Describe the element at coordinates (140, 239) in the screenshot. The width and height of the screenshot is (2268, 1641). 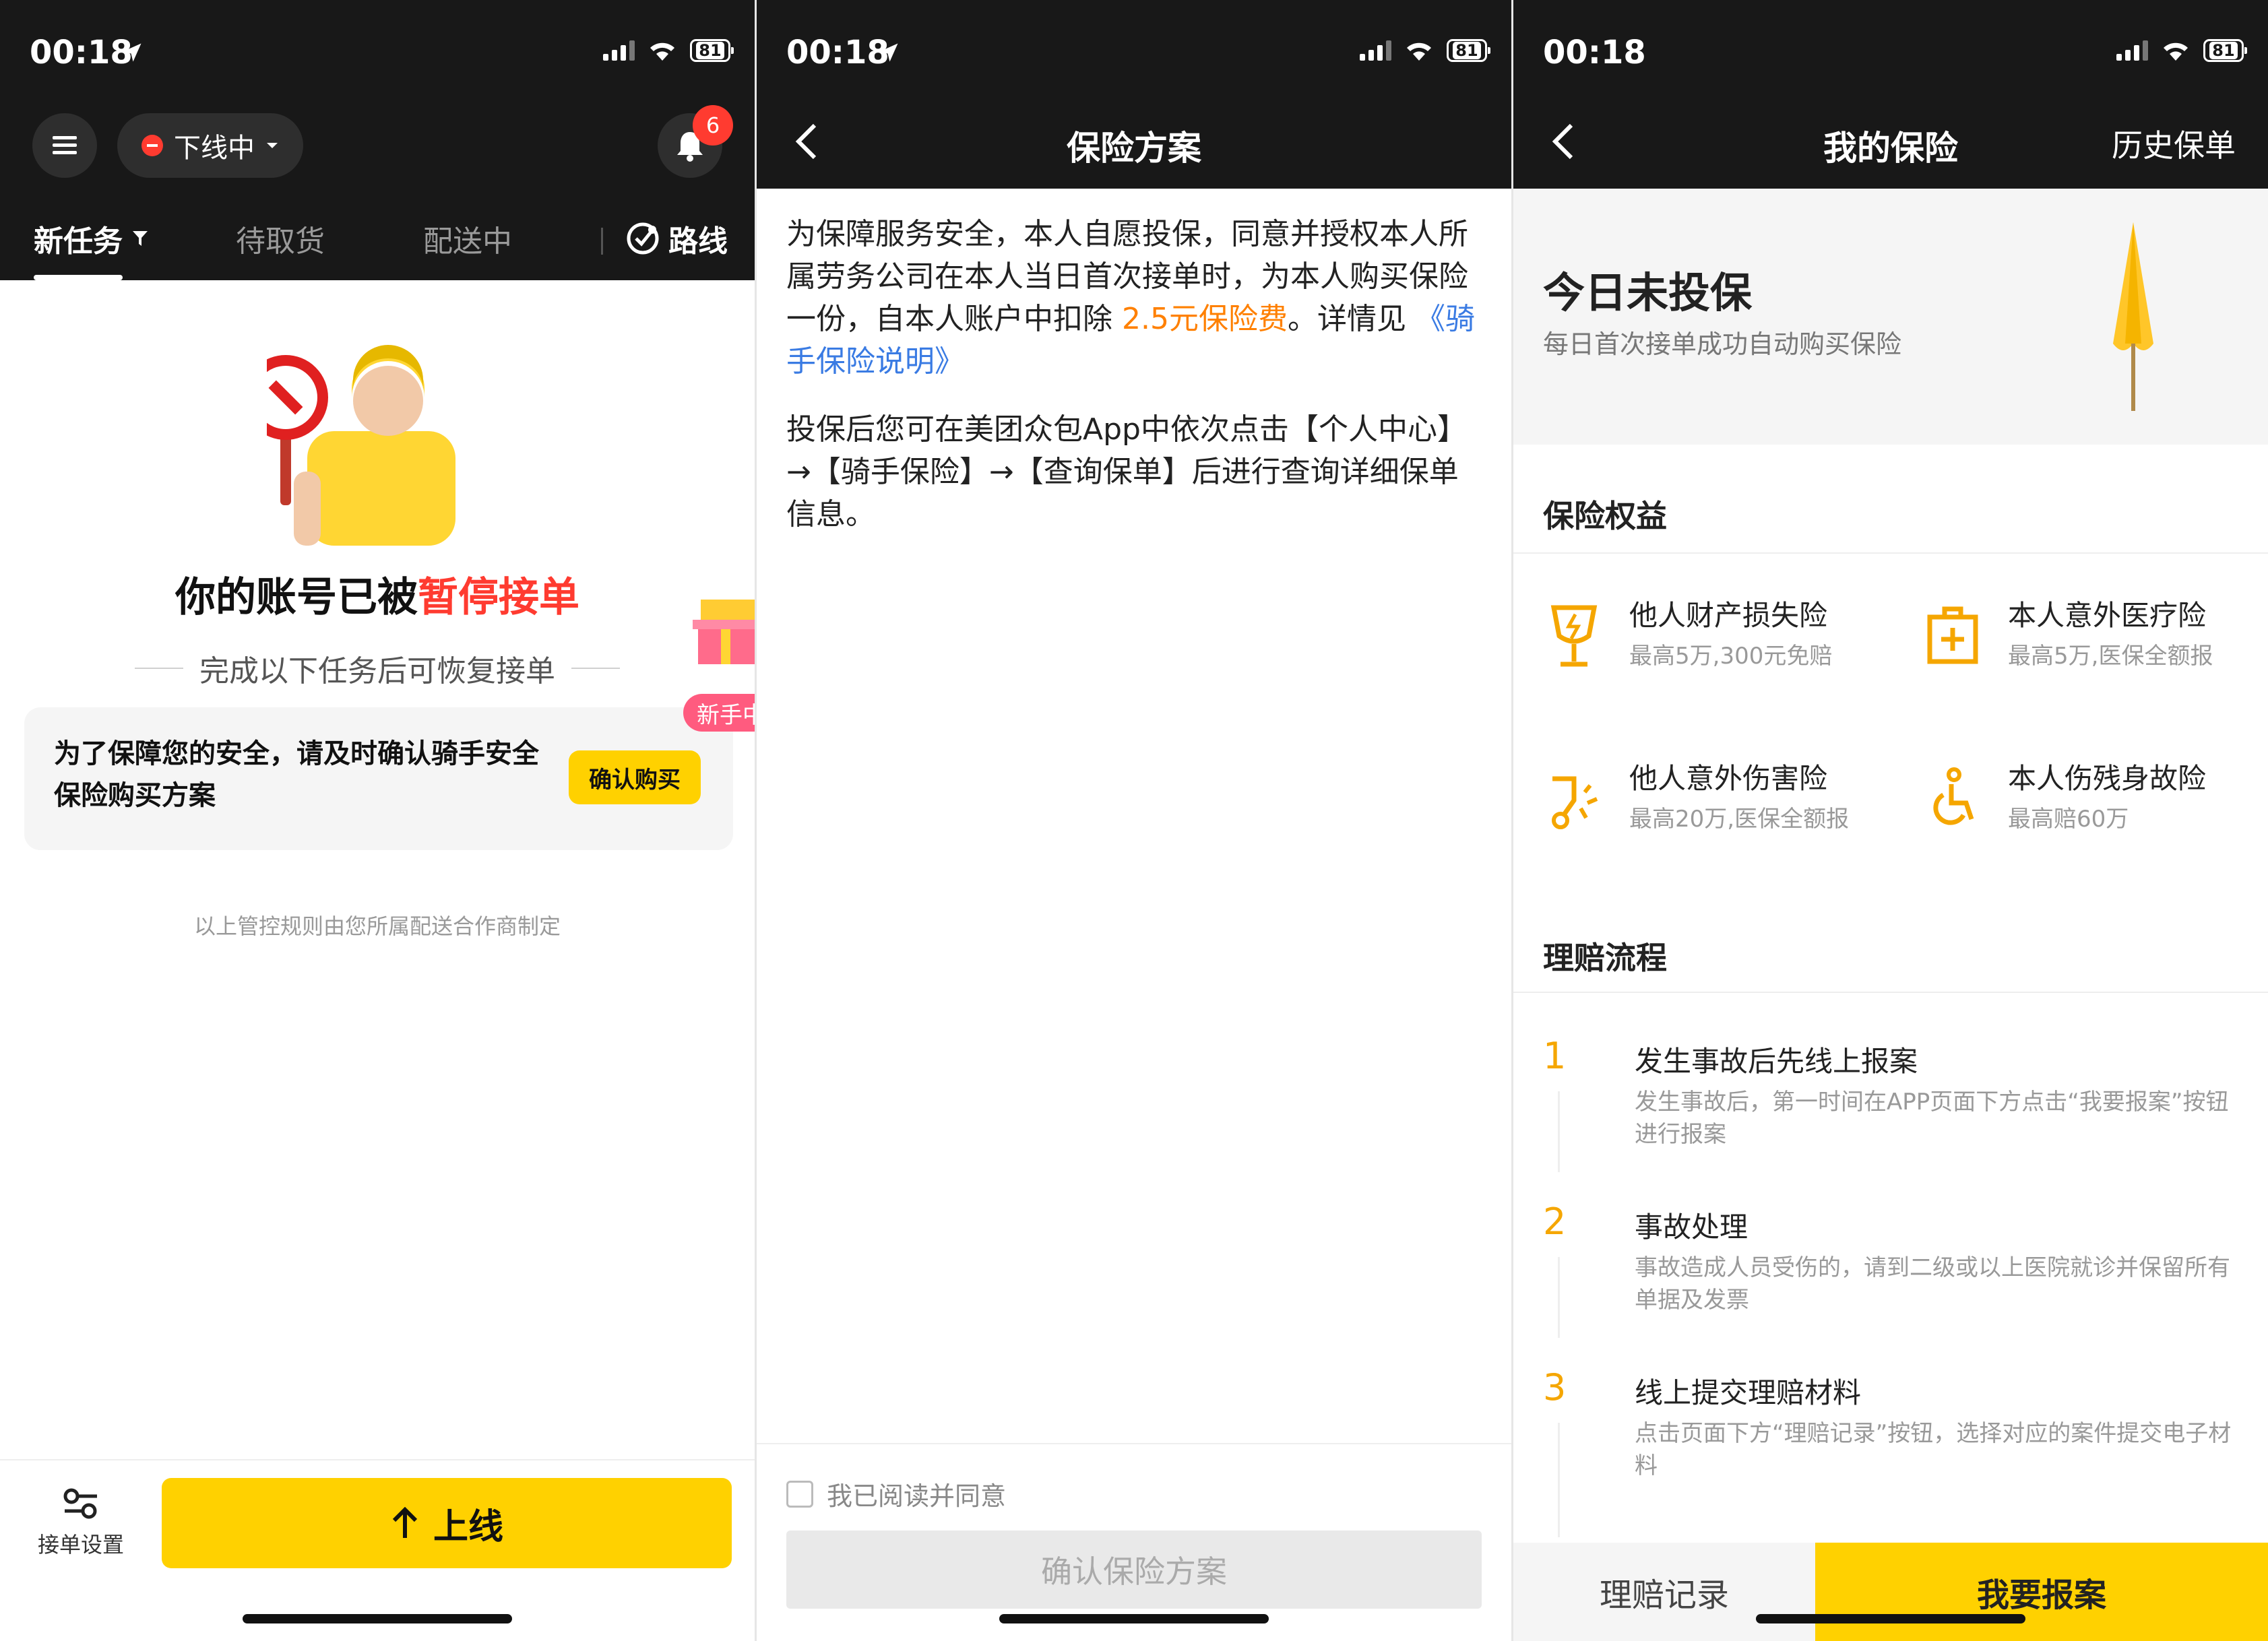
I see `filter-icon` at that location.